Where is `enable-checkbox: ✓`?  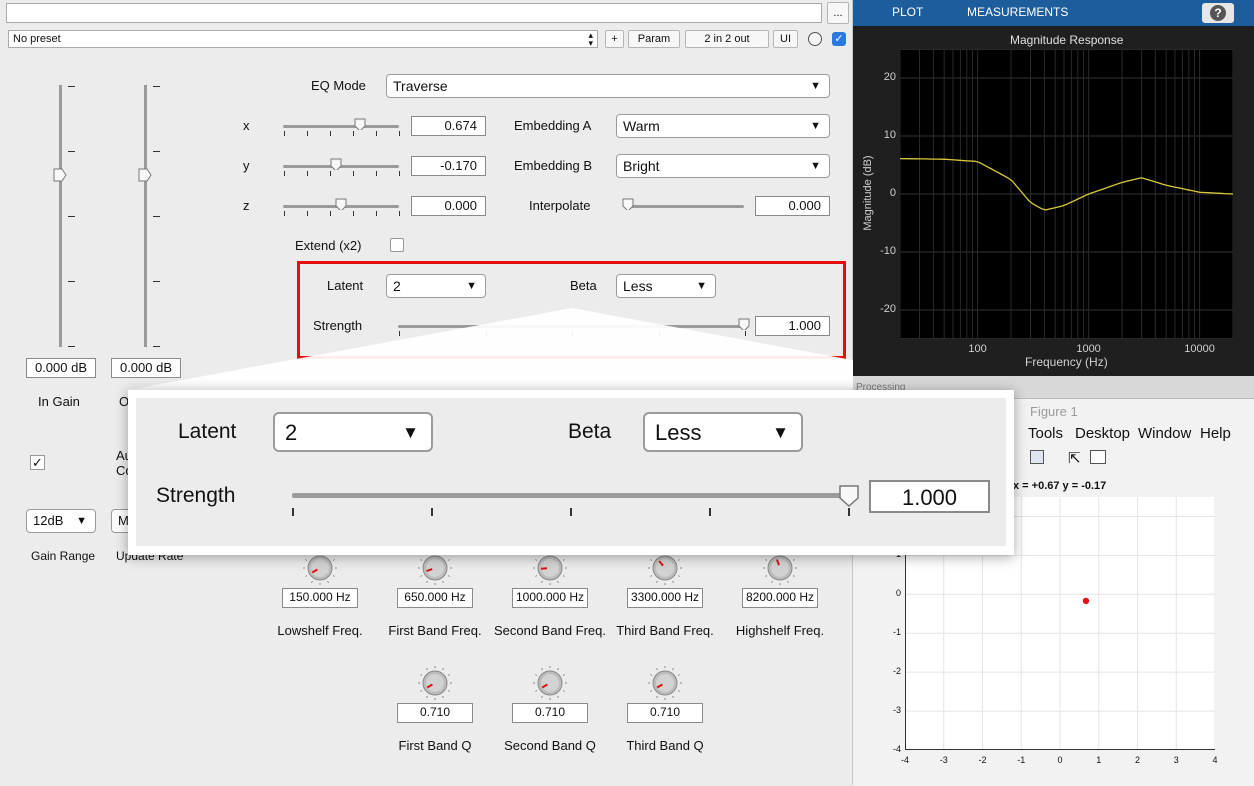
enable-checkbox: ✓ is located at coordinates (839, 39).